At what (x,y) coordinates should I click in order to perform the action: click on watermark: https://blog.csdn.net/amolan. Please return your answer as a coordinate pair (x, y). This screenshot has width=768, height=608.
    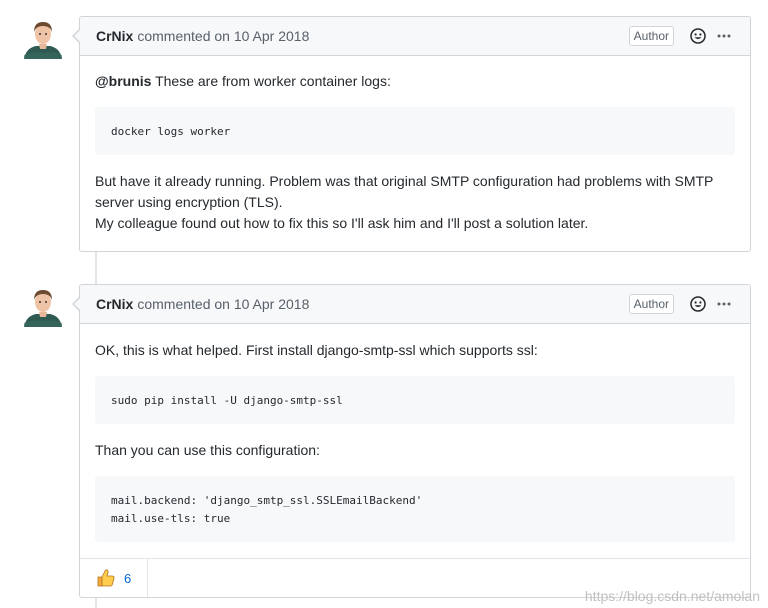
    Looking at the image, I should click on (672, 596).